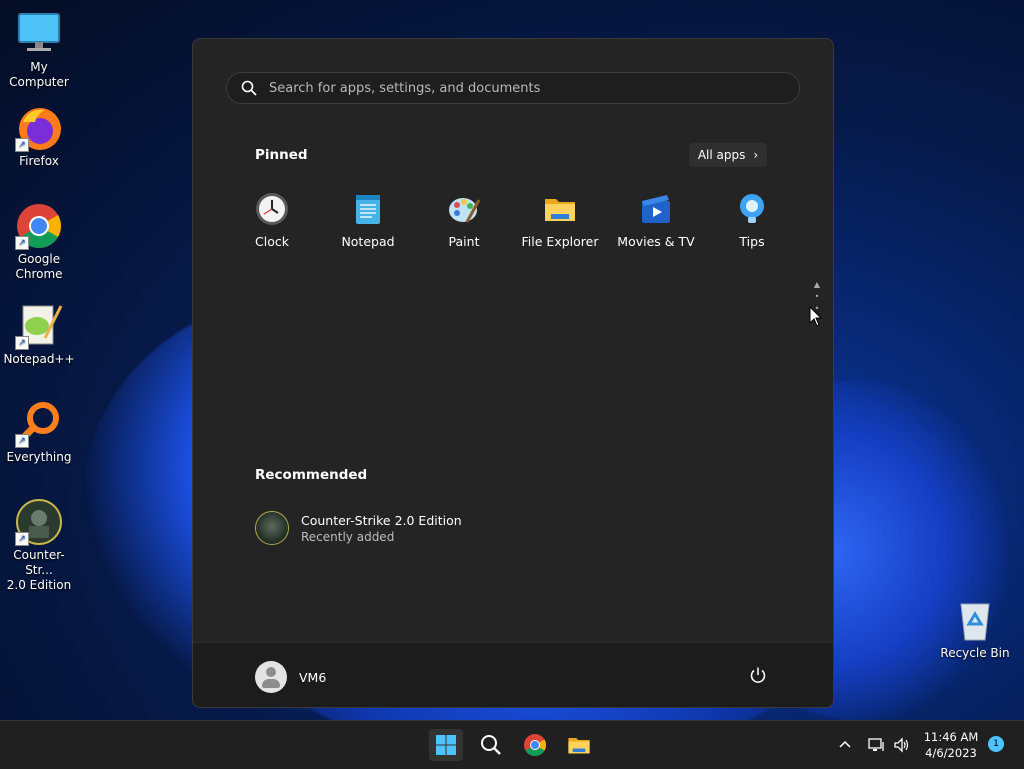  What do you see at coordinates (39, 274) in the screenshot?
I see `desktop-icon-label: Chrome` at bounding box center [39, 274].